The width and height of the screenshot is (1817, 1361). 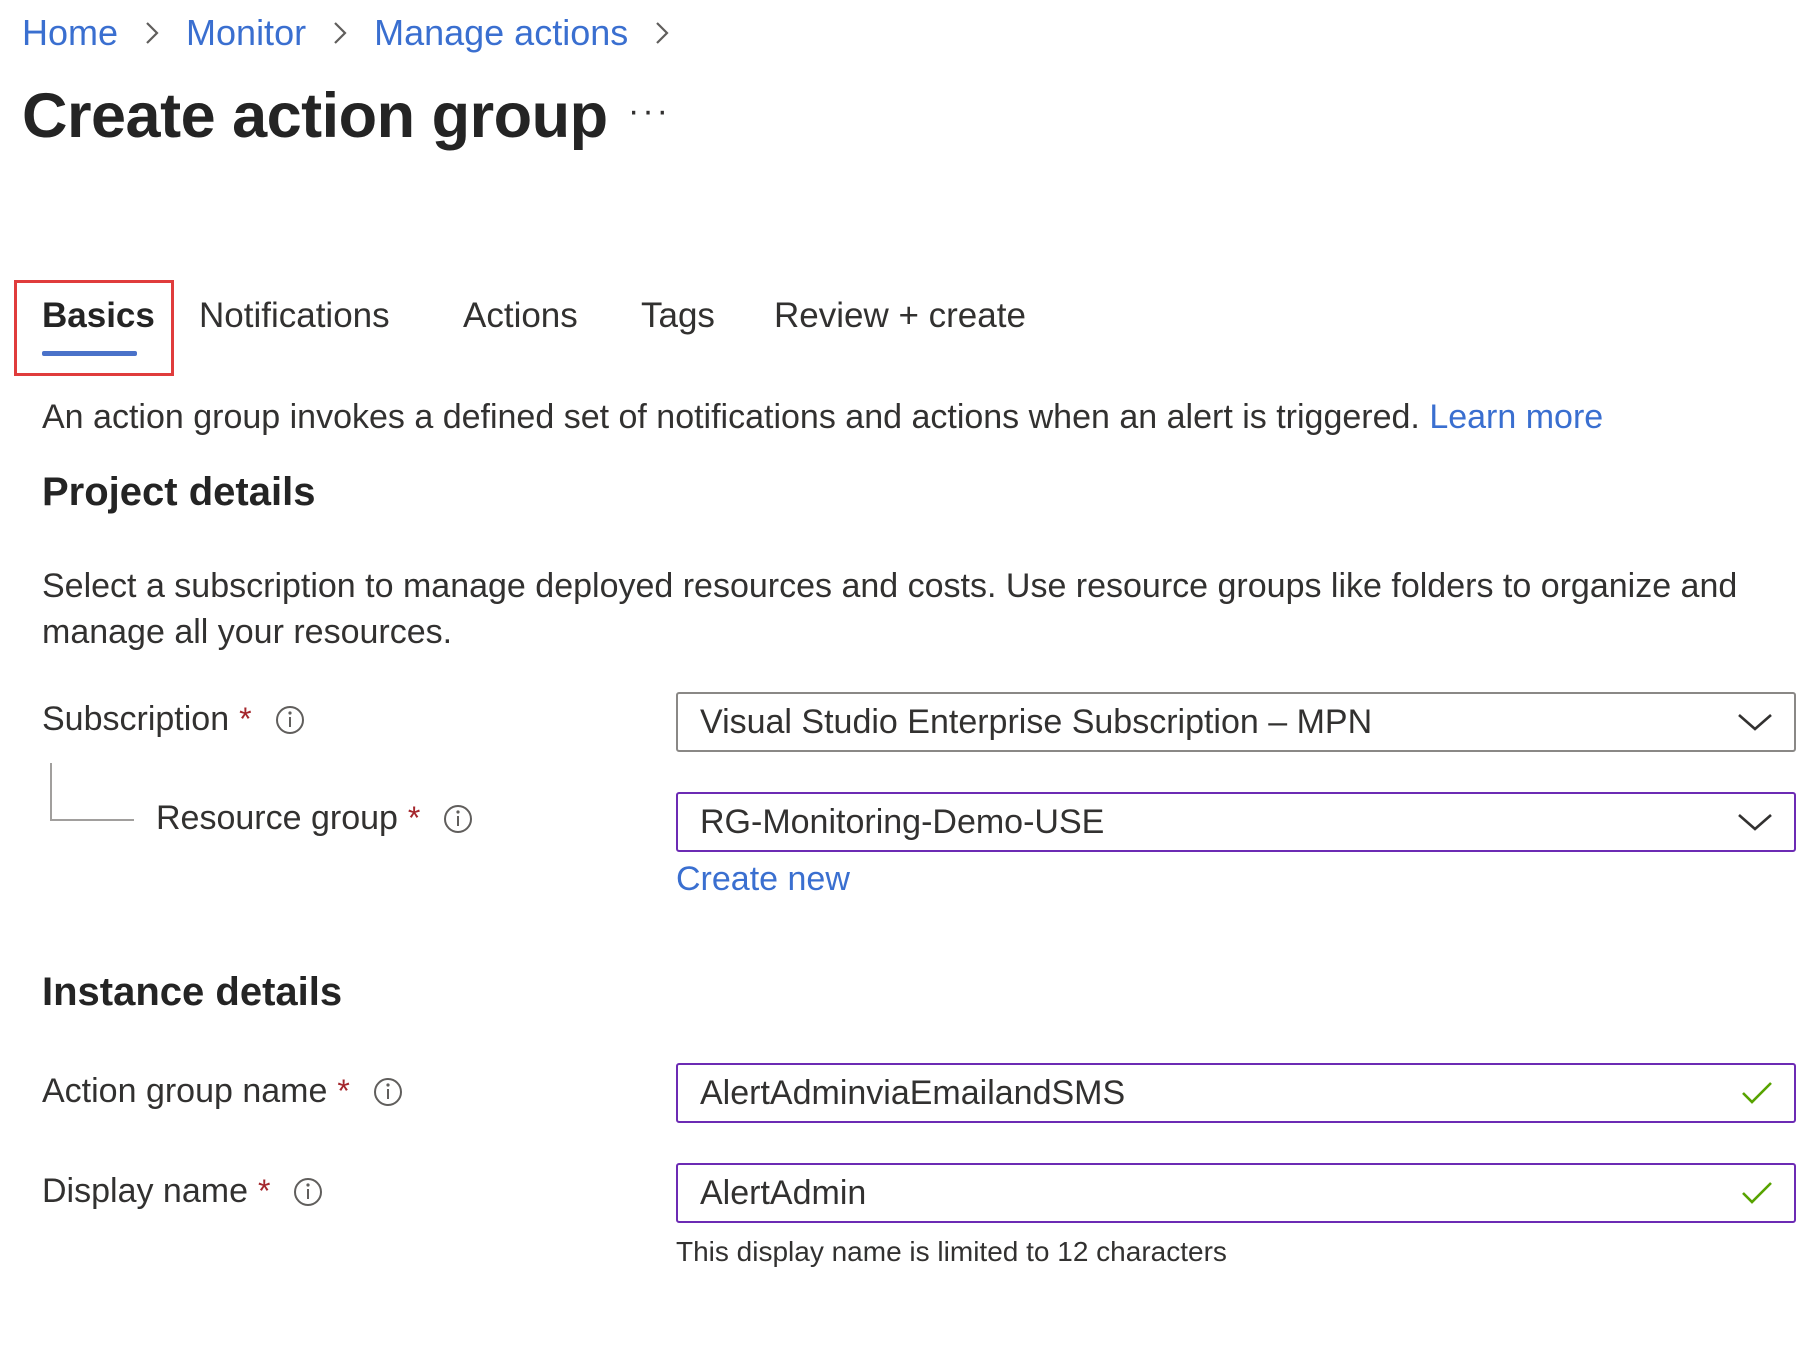 What do you see at coordinates (315, 116) in the screenshot?
I see `page-title: Create action group` at bounding box center [315, 116].